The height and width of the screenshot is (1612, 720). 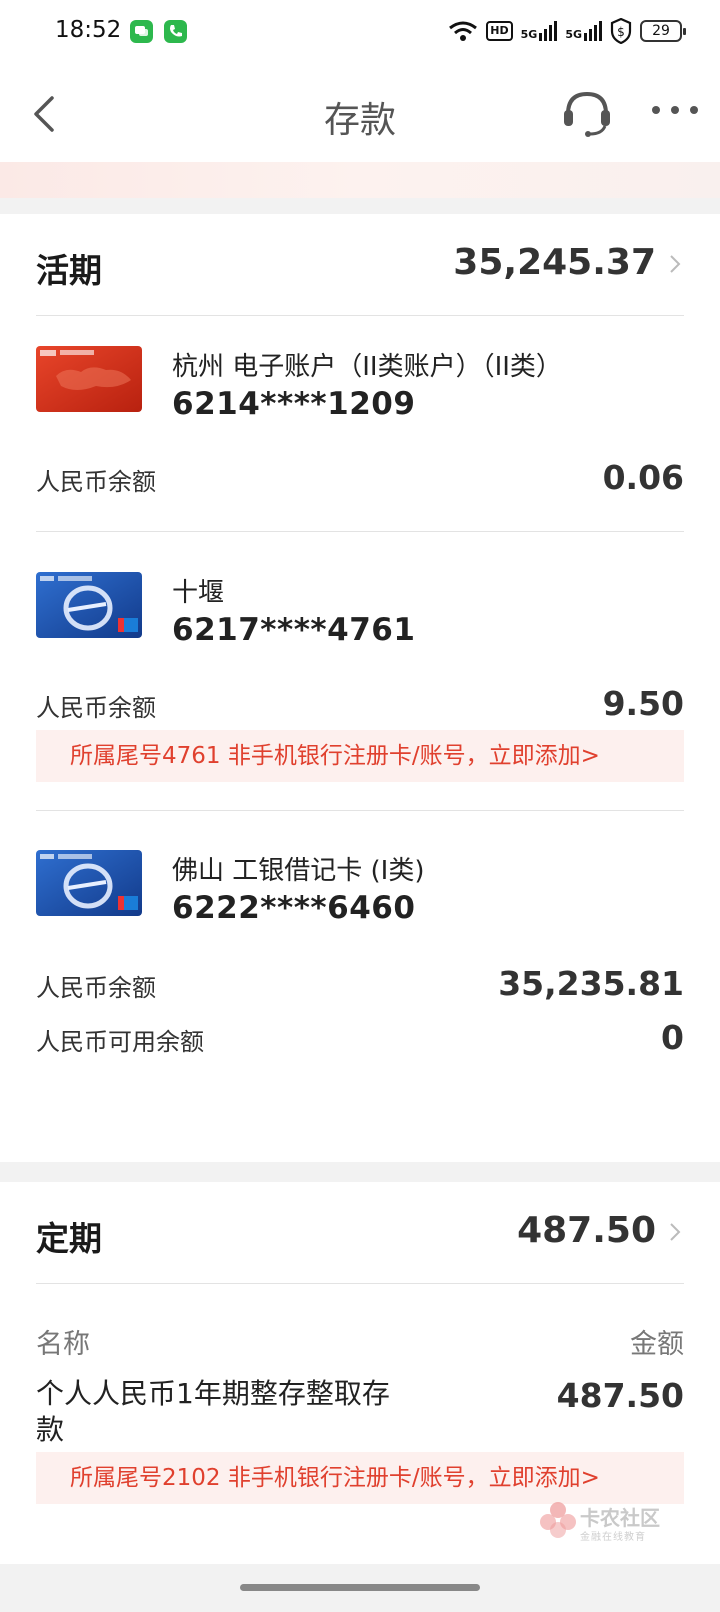 I want to click on nav-bar: 存款, so click(x=360, y=114).